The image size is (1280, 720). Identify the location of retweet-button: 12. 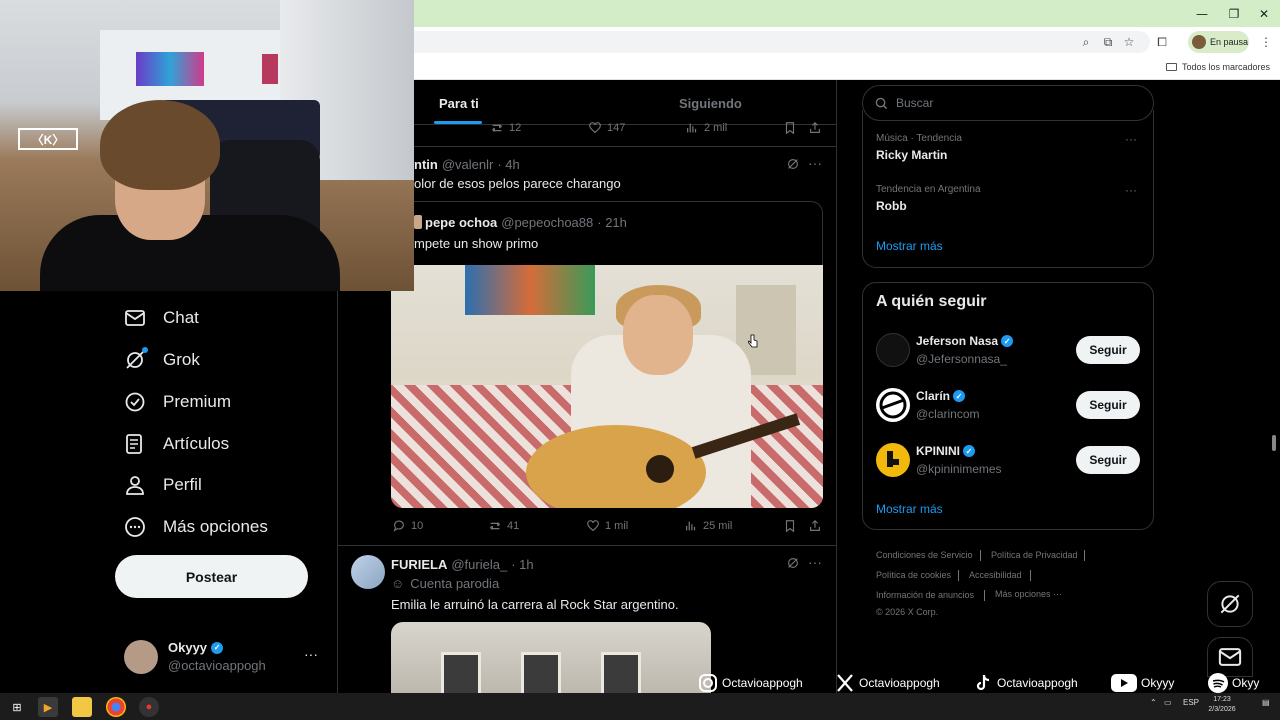
(505, 128).